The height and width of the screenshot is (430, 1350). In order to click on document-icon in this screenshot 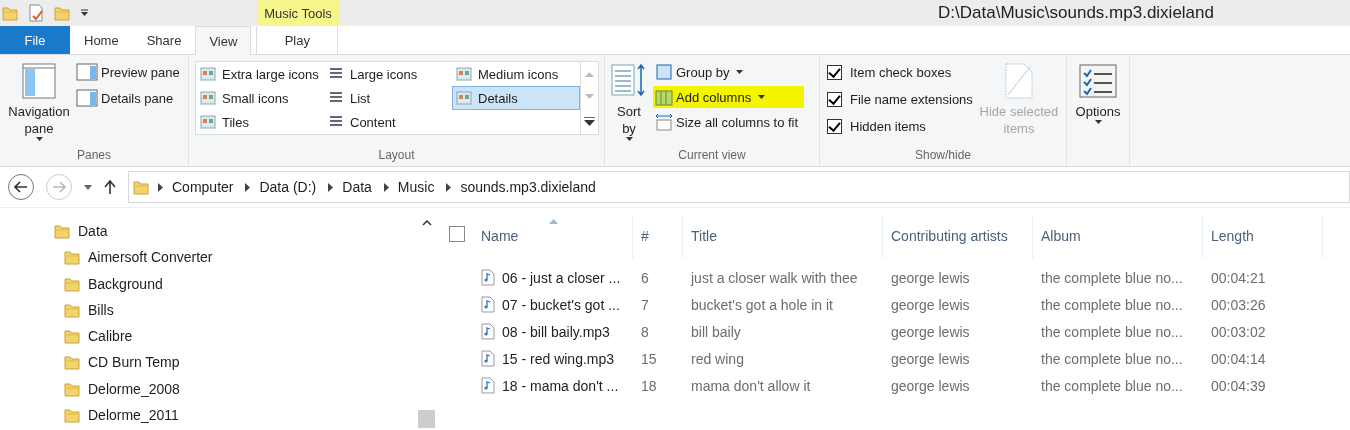, I will do `click(1018, 81)`.